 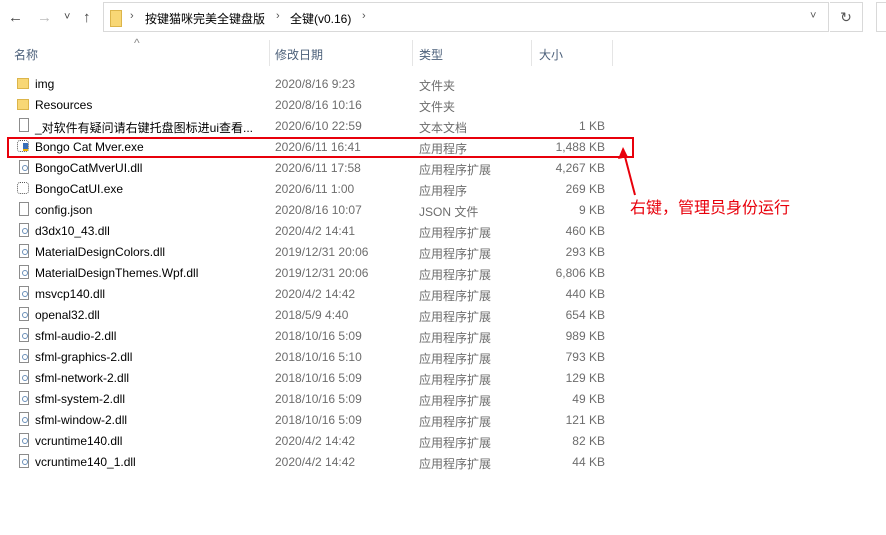 What do you see at coordinates (67, 17) in the screenshot?
I see `recent-locations-button: ˅` at bounding box center [67, 17].